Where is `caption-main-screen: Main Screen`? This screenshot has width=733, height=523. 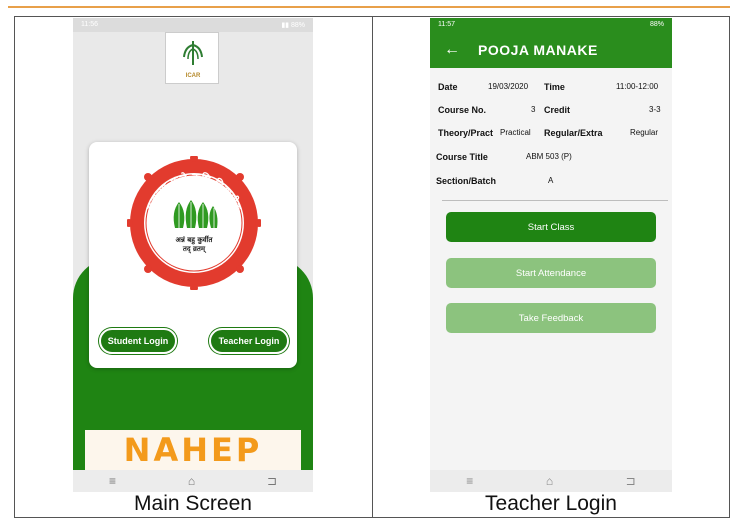 caption-main-screen: Main Screen is located at coordinates (193, 503).